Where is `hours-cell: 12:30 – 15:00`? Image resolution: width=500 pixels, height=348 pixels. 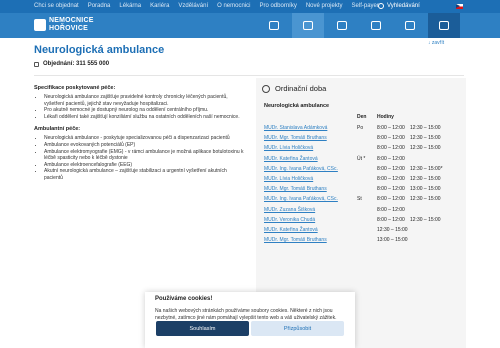
hours-cell: 12:30 – 15:00 is located at coordinates (392, 229).